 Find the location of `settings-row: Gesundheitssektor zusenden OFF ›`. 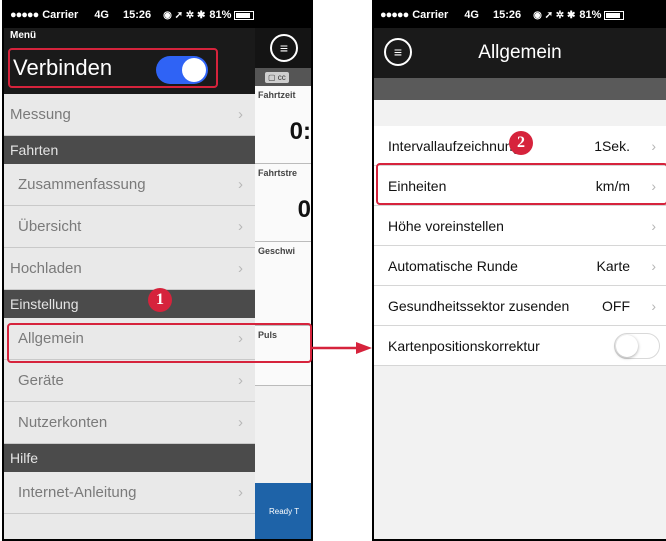

settings-row: Gesundheitssektor zusenden OFF › is located at coordinates (520, 306).